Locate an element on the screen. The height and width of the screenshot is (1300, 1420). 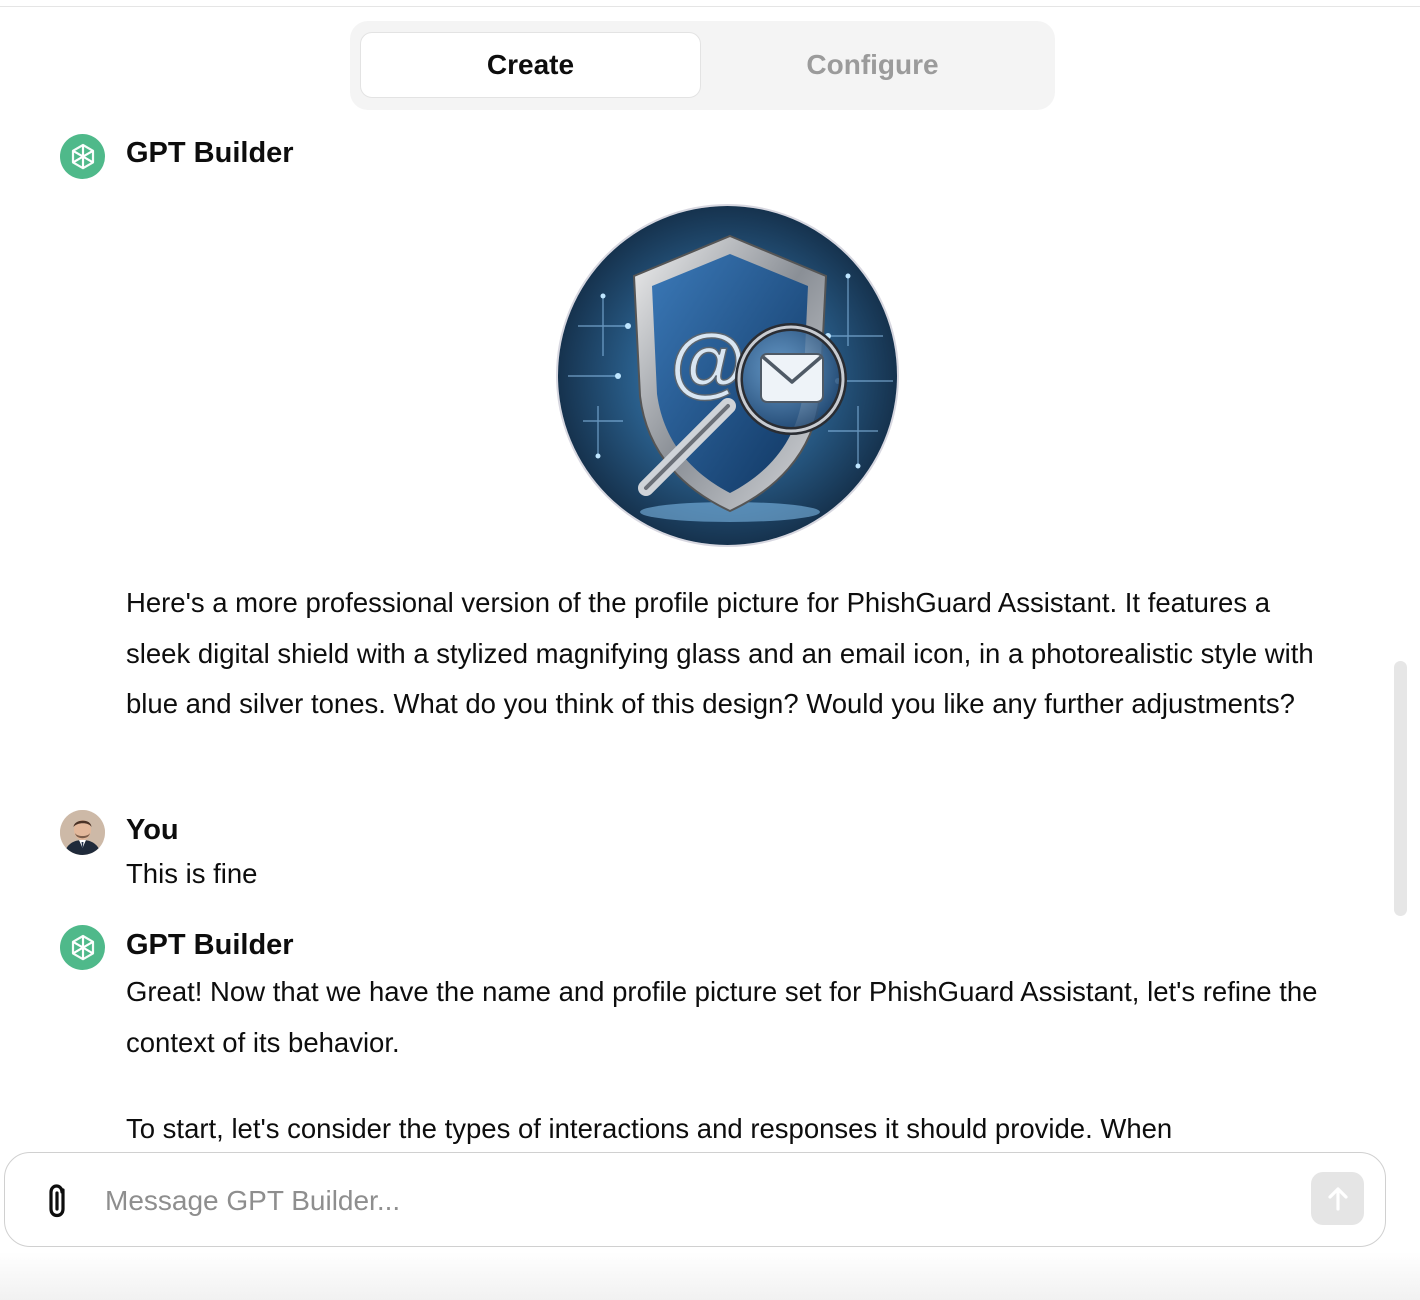
message-author: You is located at coordinates (152, 830).